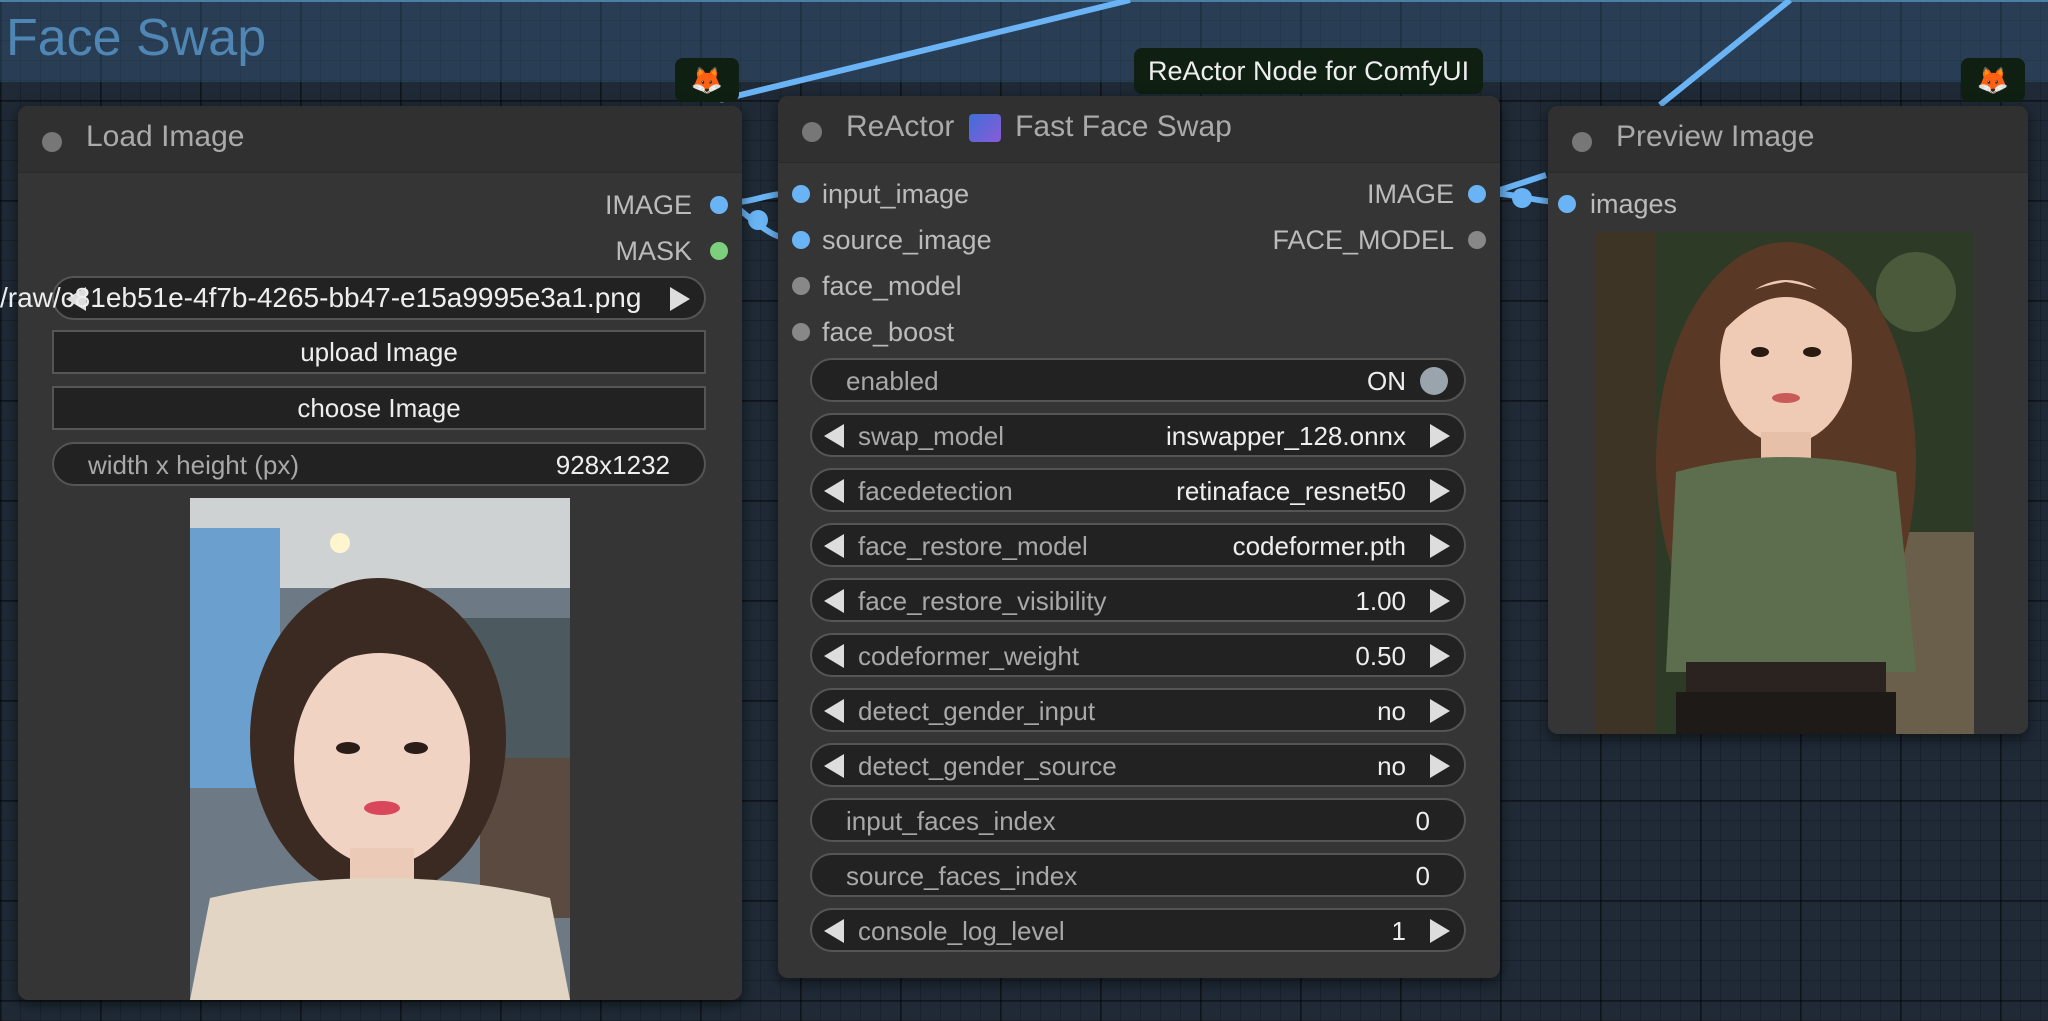  What do you see at coordinates (1398, 931) in the screenshot?
I see `widget-value: 1` at bounding box center [1398, 931].